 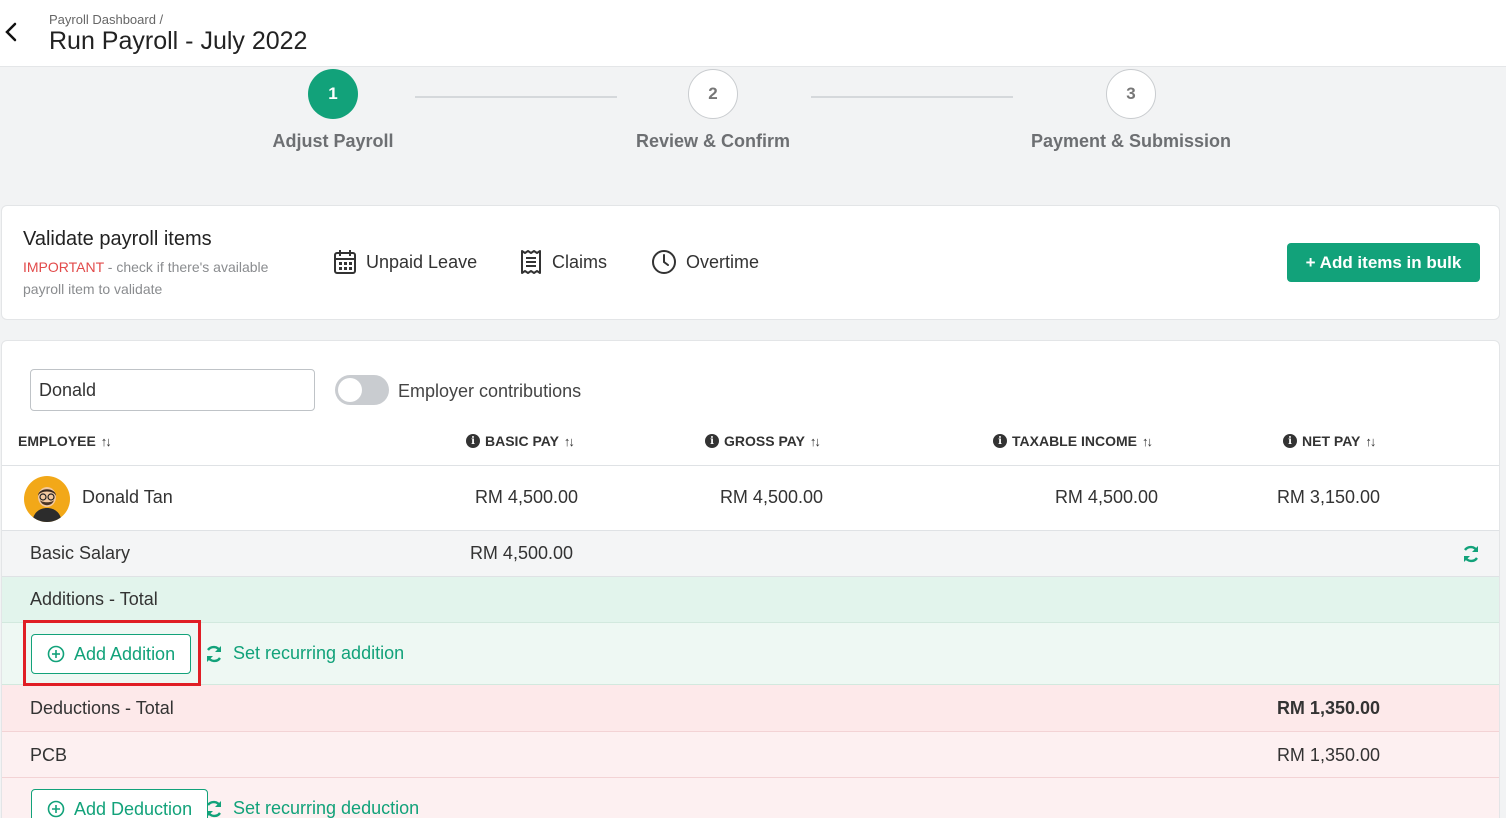 I want to click on set-recurring-deduction-link: Set recurring deduction, so click(x=311, y=808).